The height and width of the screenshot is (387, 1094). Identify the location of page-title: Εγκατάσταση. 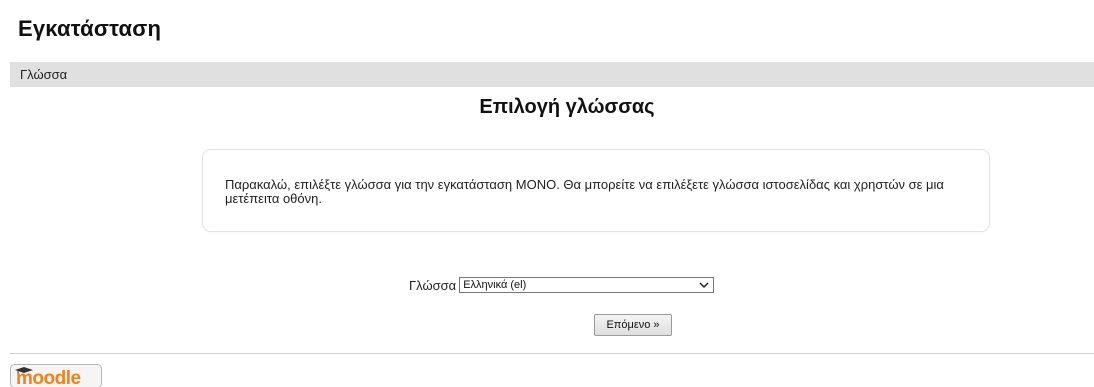
(90, 28).